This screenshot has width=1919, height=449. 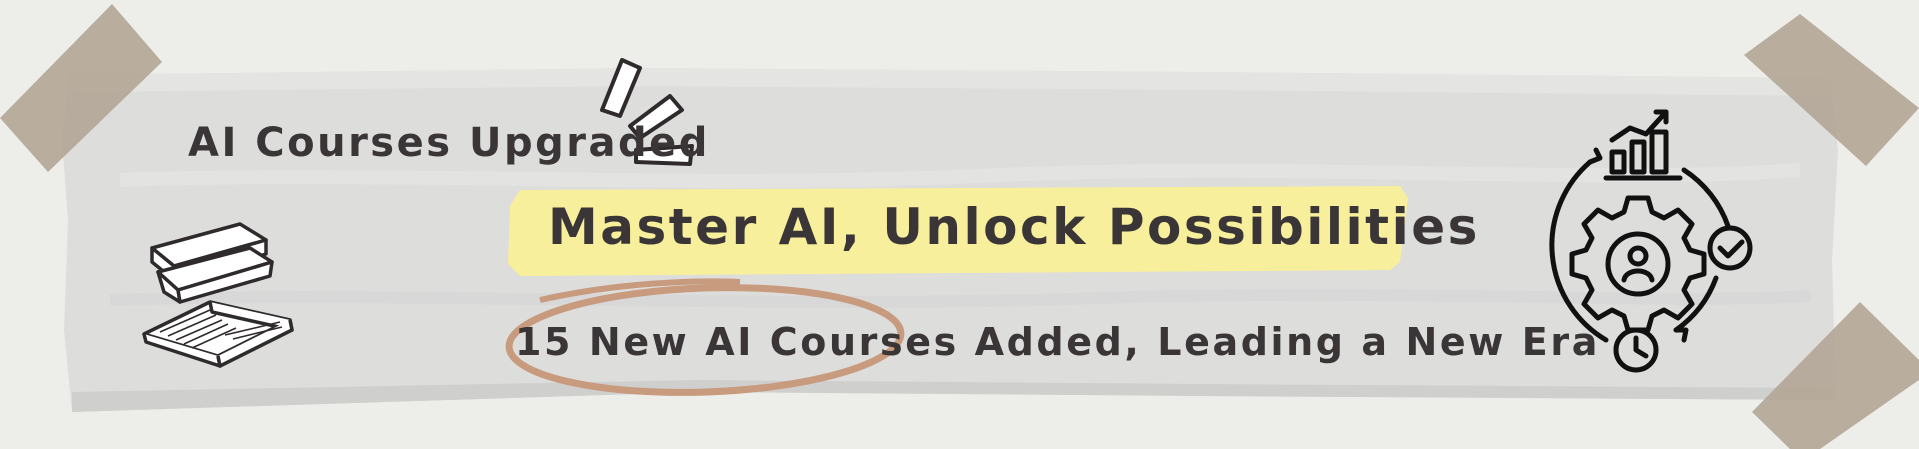 I want to click on headline-small: AI Courses Upgraded, so click(x=449, y=143).